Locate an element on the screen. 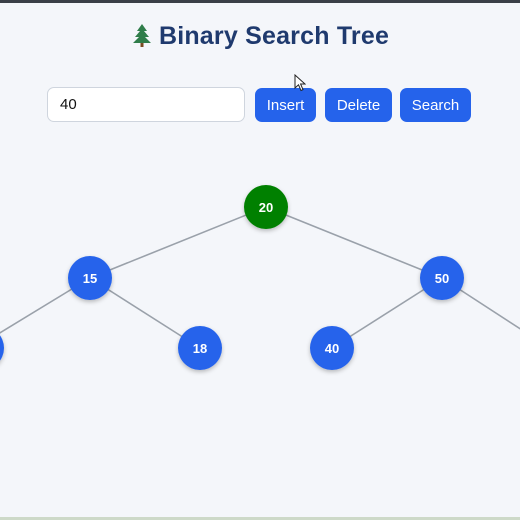  tree-node: 40 is located at coordinates (332, 348).